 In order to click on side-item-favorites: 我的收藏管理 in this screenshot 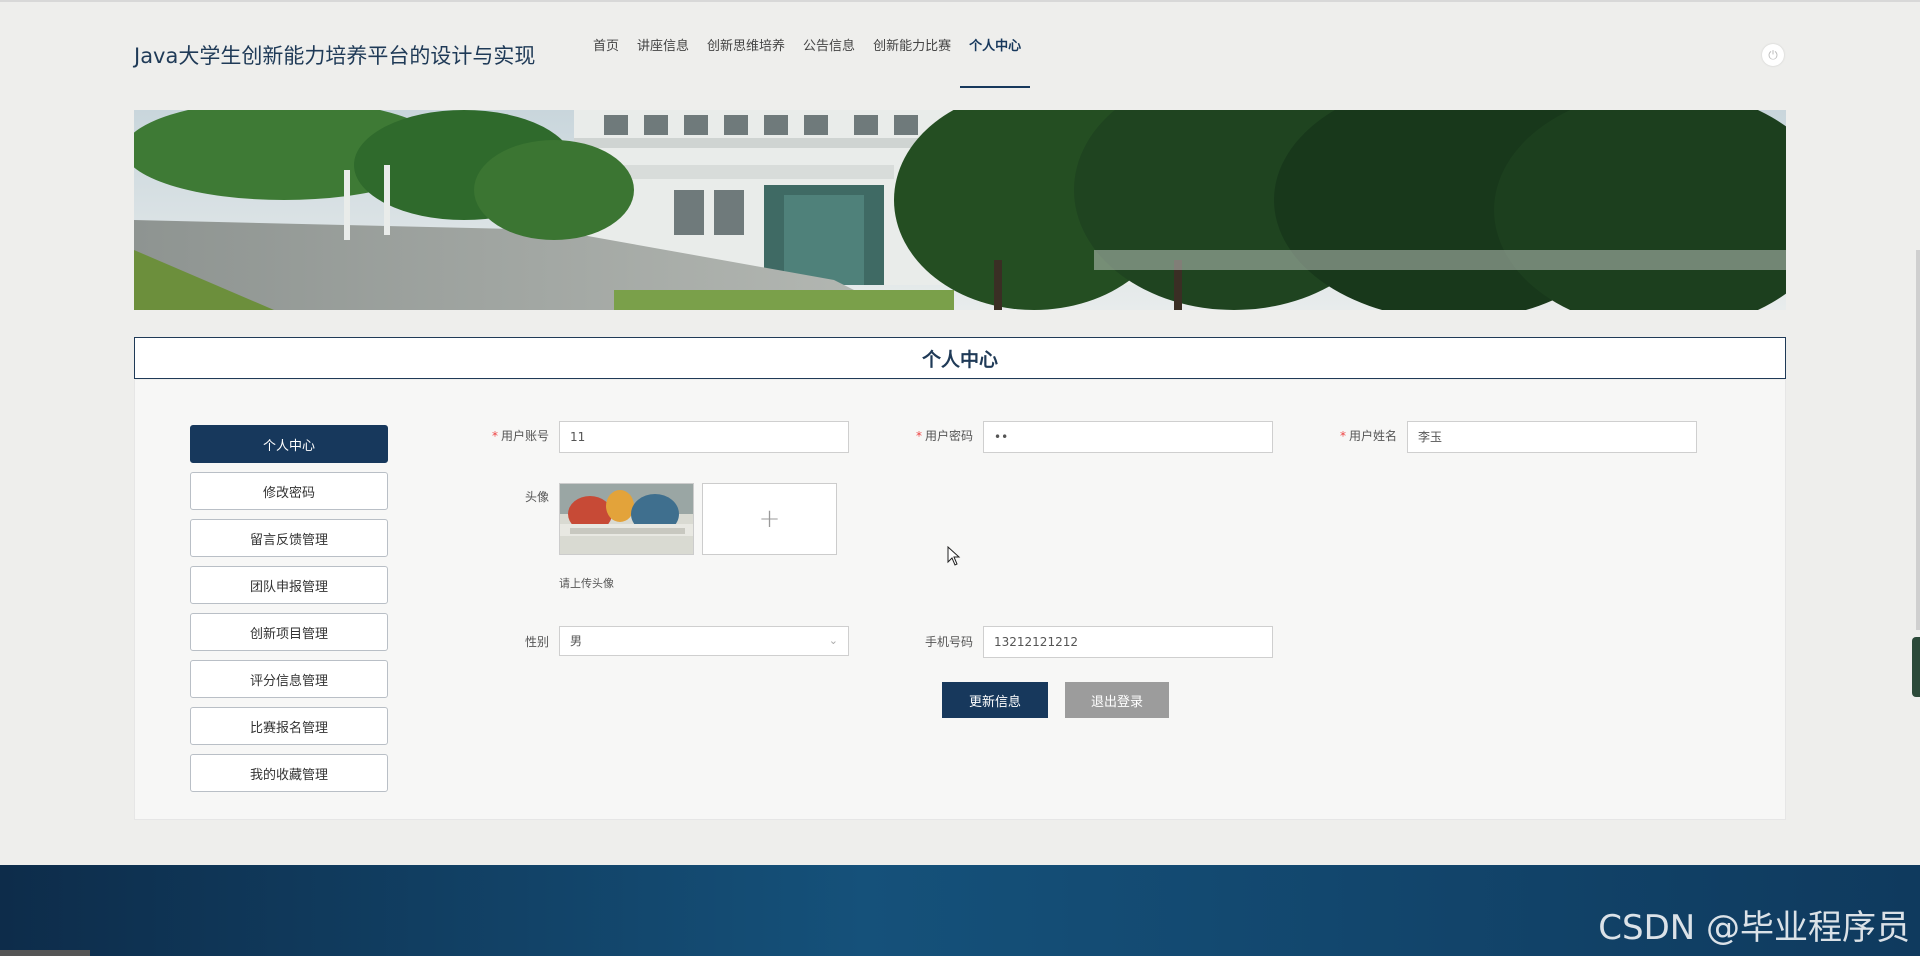, I will do `click(289, 773)`.